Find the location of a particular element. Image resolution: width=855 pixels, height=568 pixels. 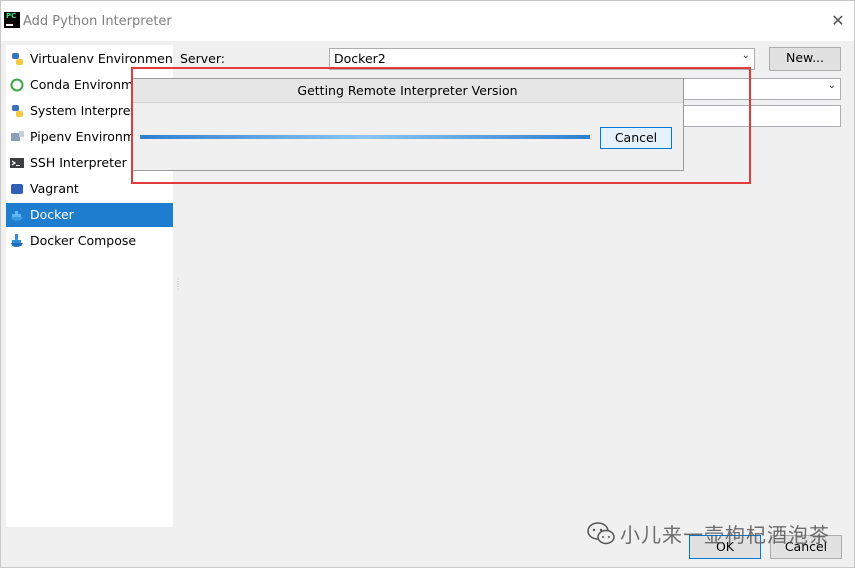

wechat-icon is located at coordinates (601, 533).